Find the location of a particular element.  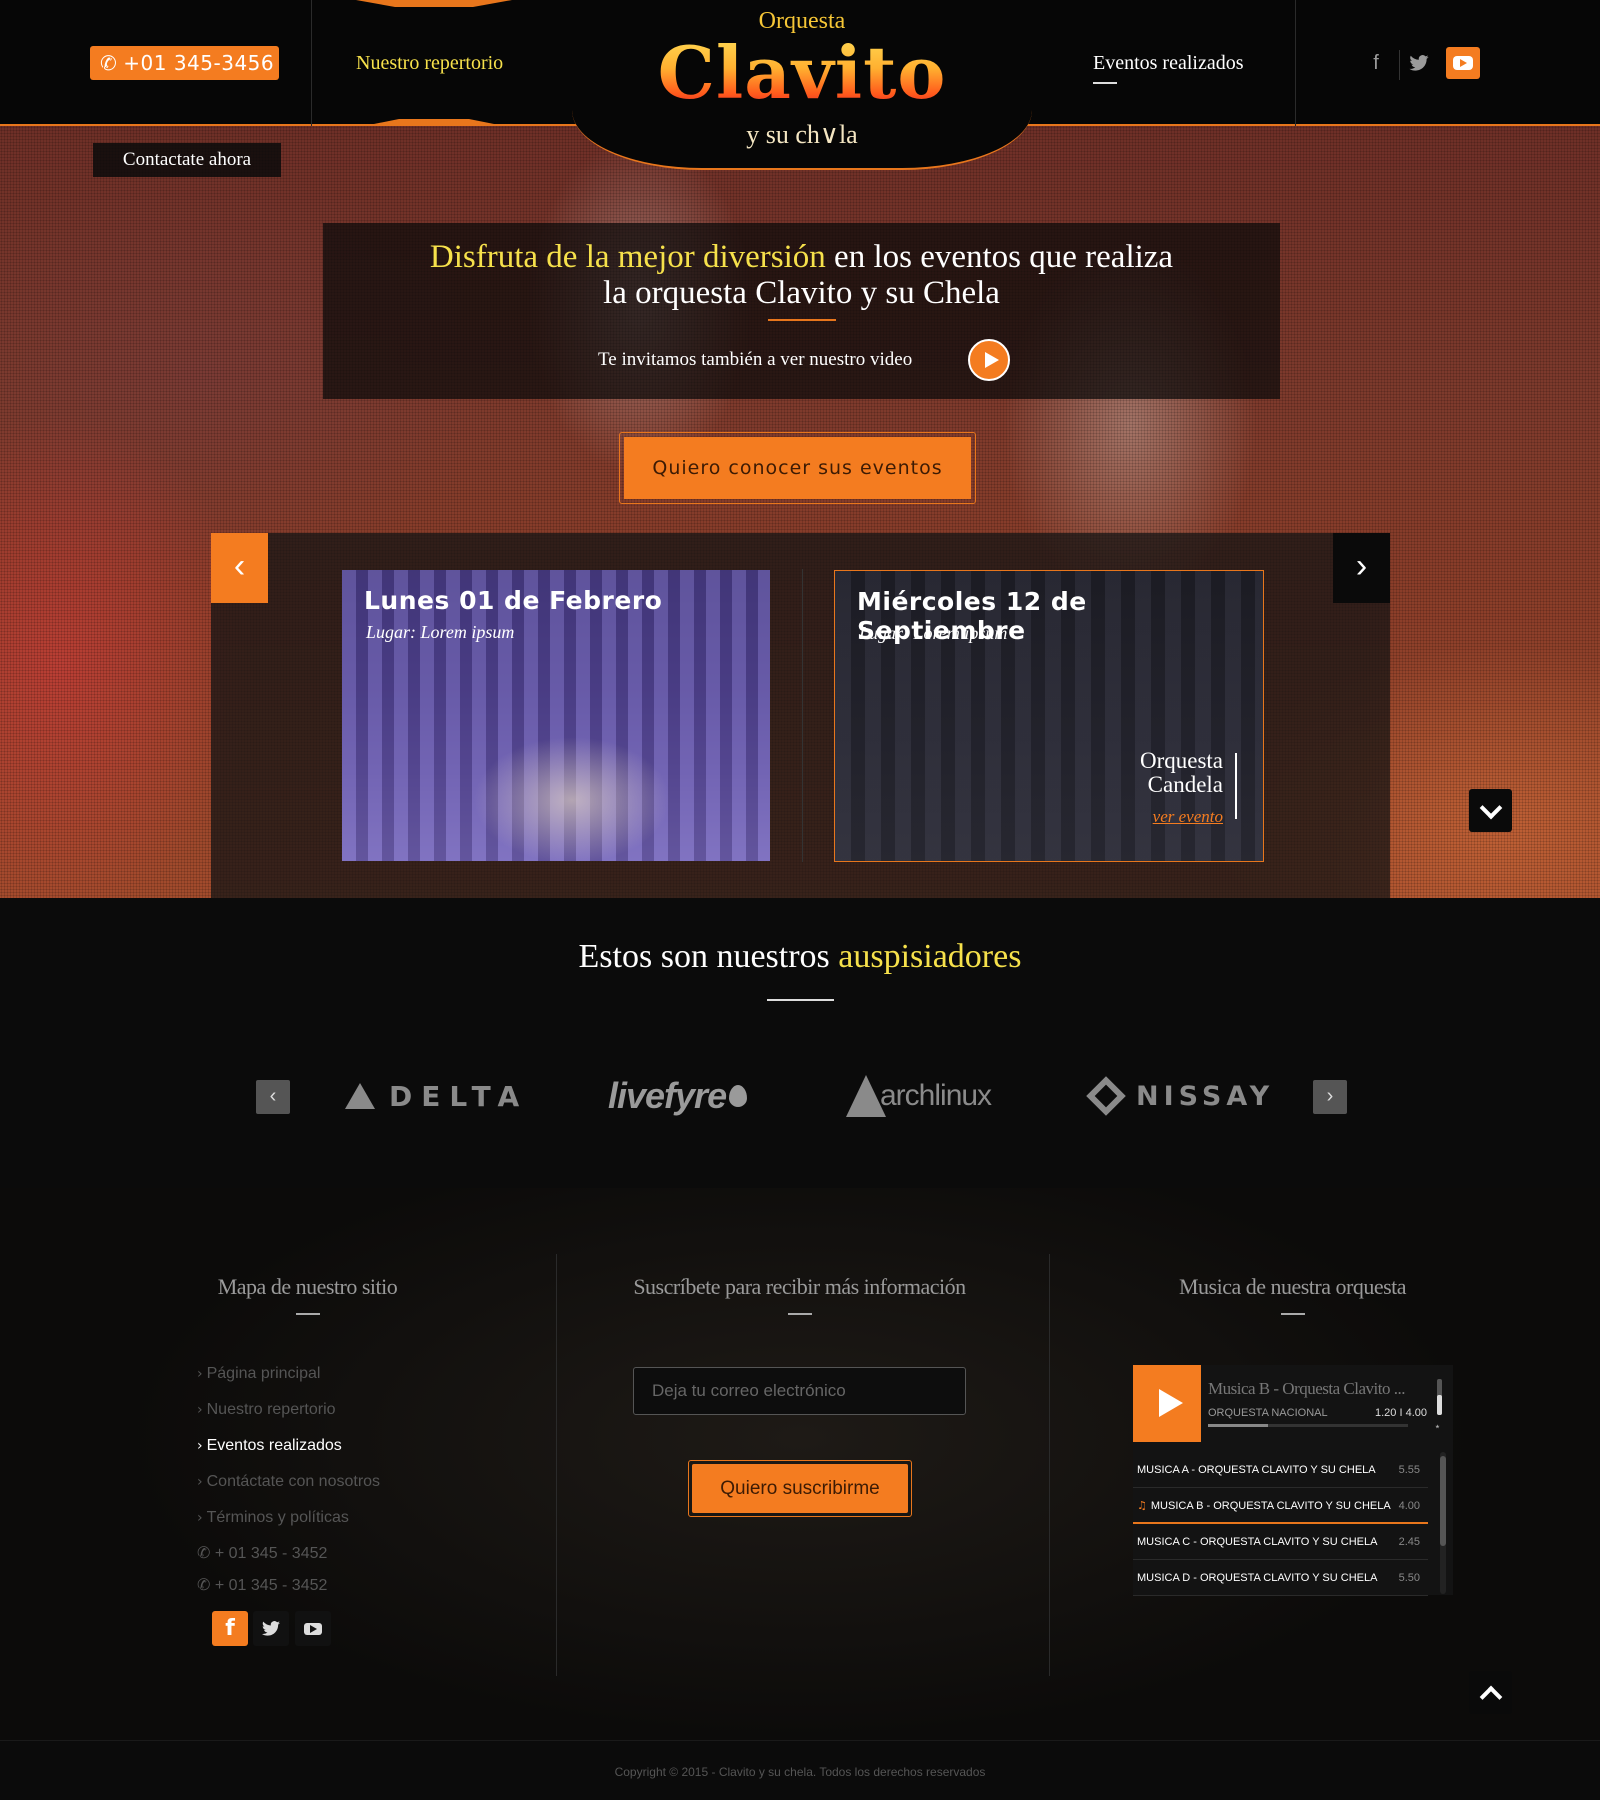

sponsor-logo-livefyre: livefyre is located at coordinates (678, 1096).